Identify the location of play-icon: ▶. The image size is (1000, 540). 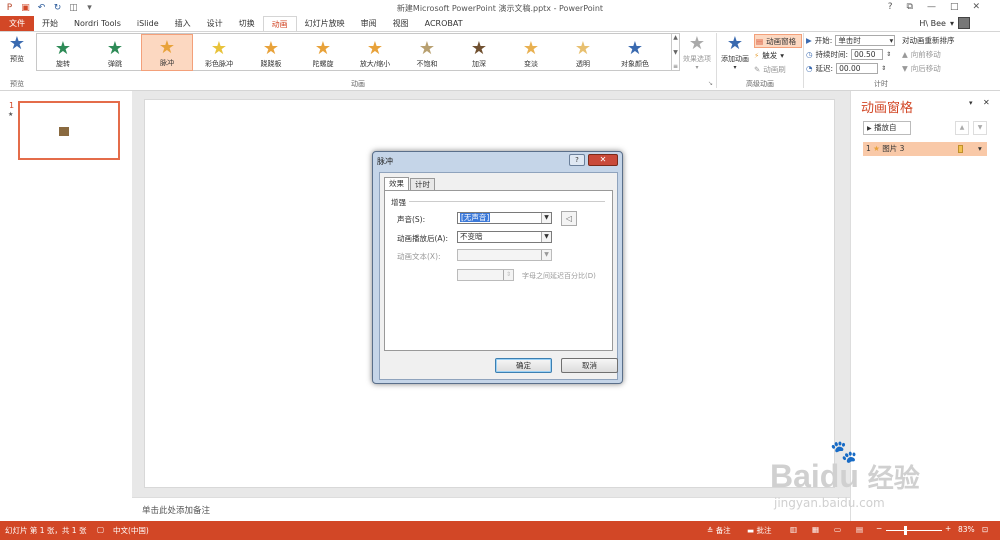
(869, 128).